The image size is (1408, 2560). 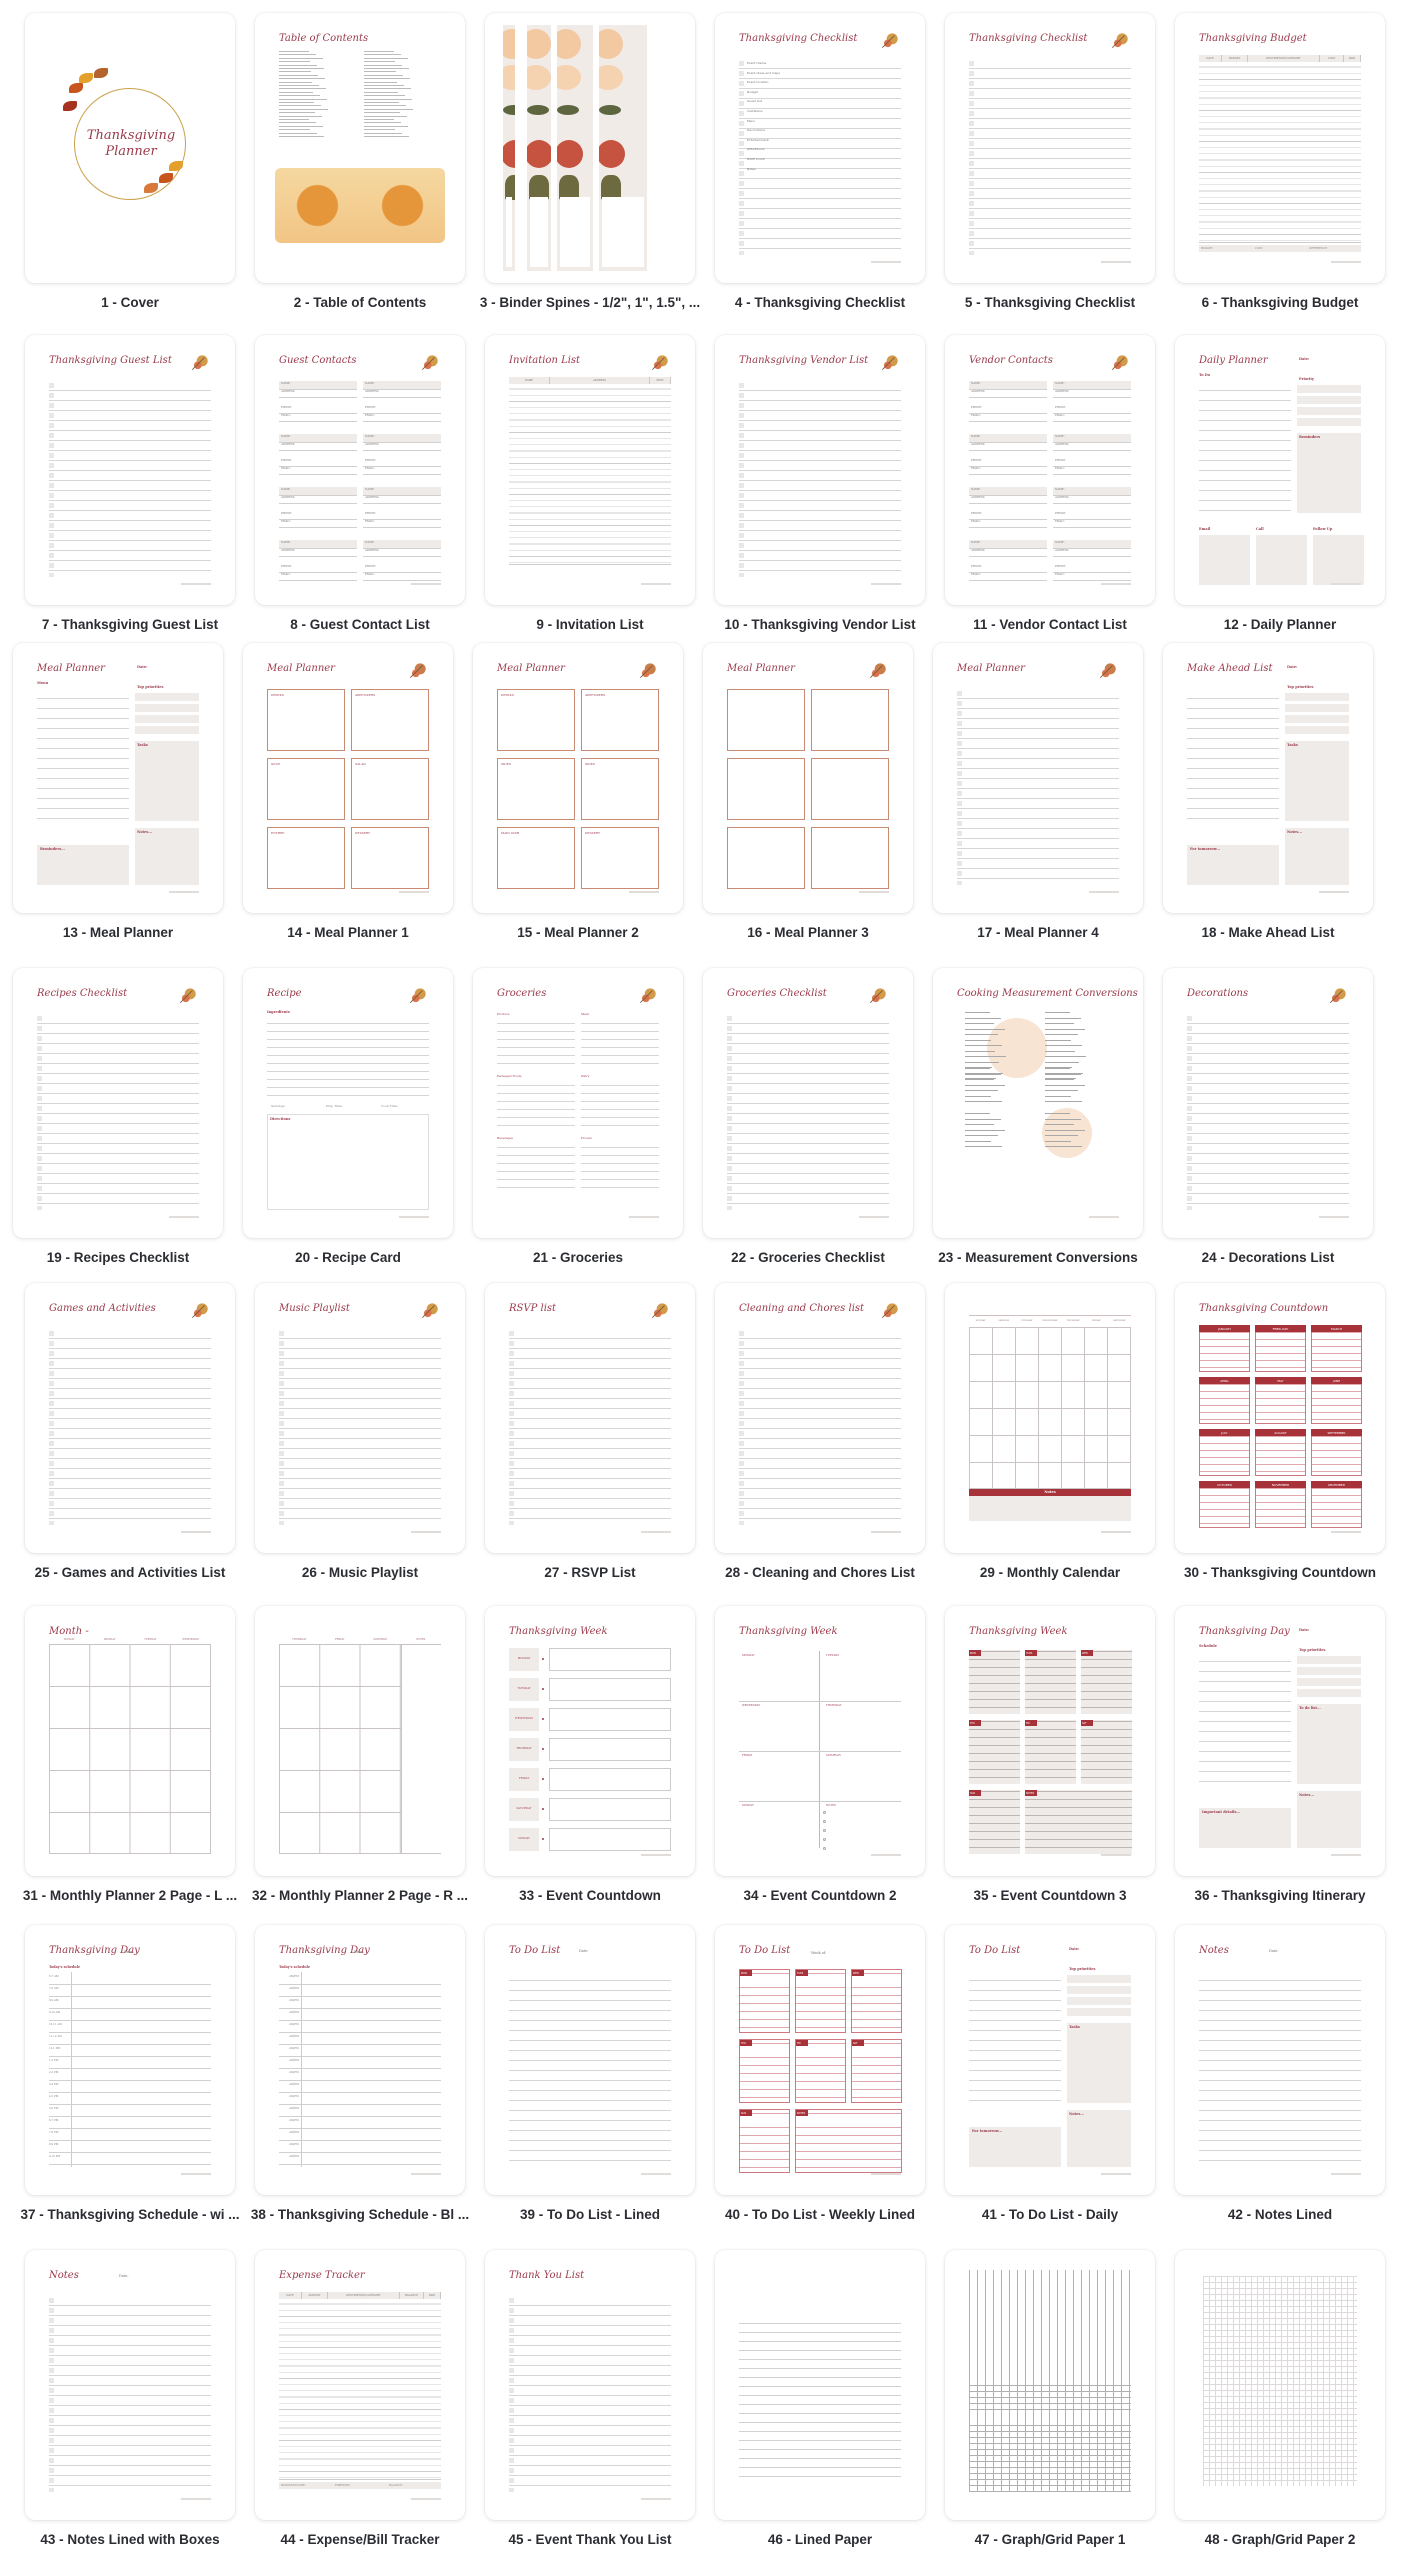 What do you see at coordinates (590, 1418) in the screenshot?
I see `page-thumbnail: RSVP list` at bounding box center [590, 1418].